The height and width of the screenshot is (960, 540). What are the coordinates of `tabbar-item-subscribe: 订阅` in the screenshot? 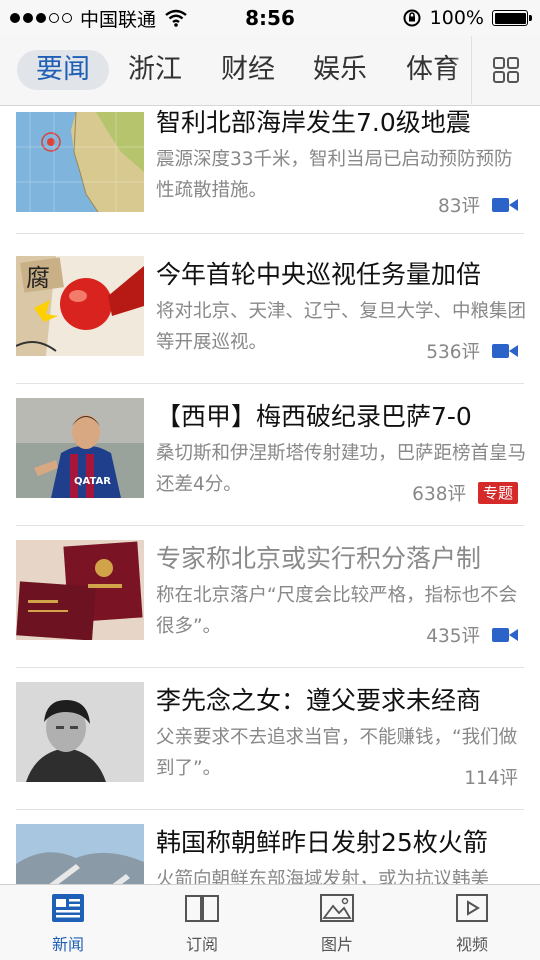 It's located at (202, 924).